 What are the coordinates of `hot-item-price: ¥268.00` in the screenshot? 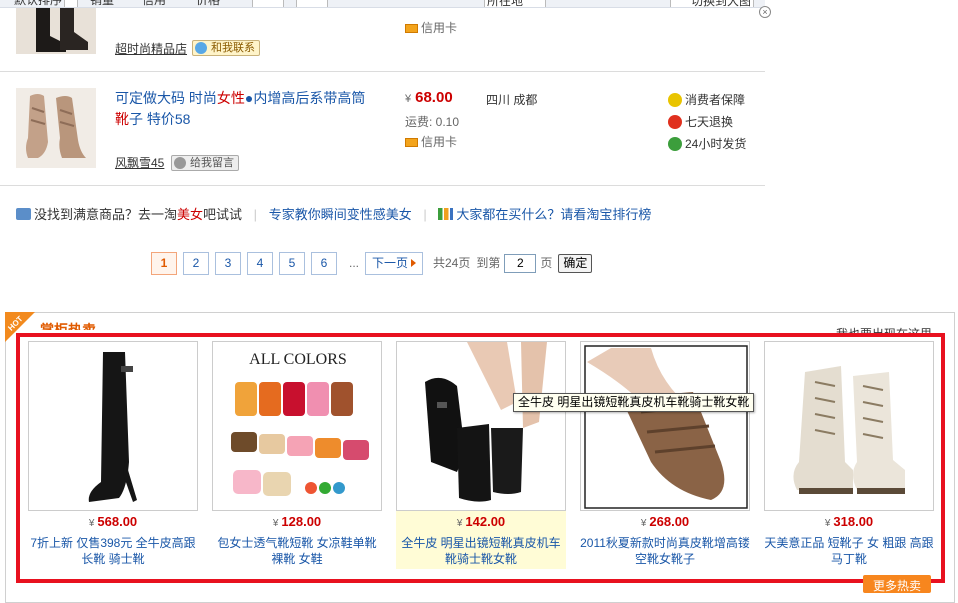 It's located at (665, 521).